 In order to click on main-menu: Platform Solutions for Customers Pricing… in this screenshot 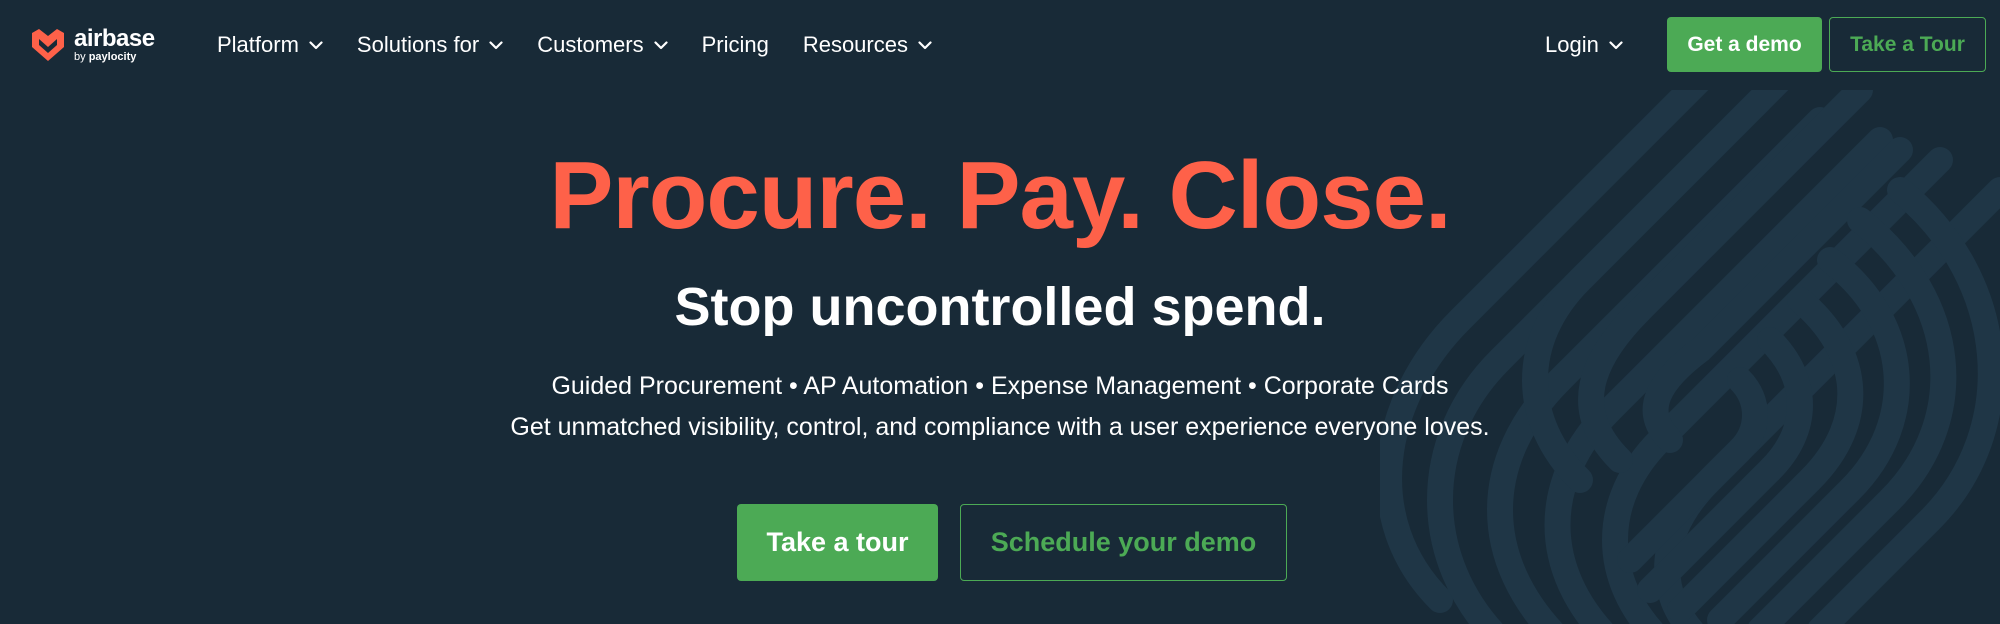, I will do `click(591, 45)`.